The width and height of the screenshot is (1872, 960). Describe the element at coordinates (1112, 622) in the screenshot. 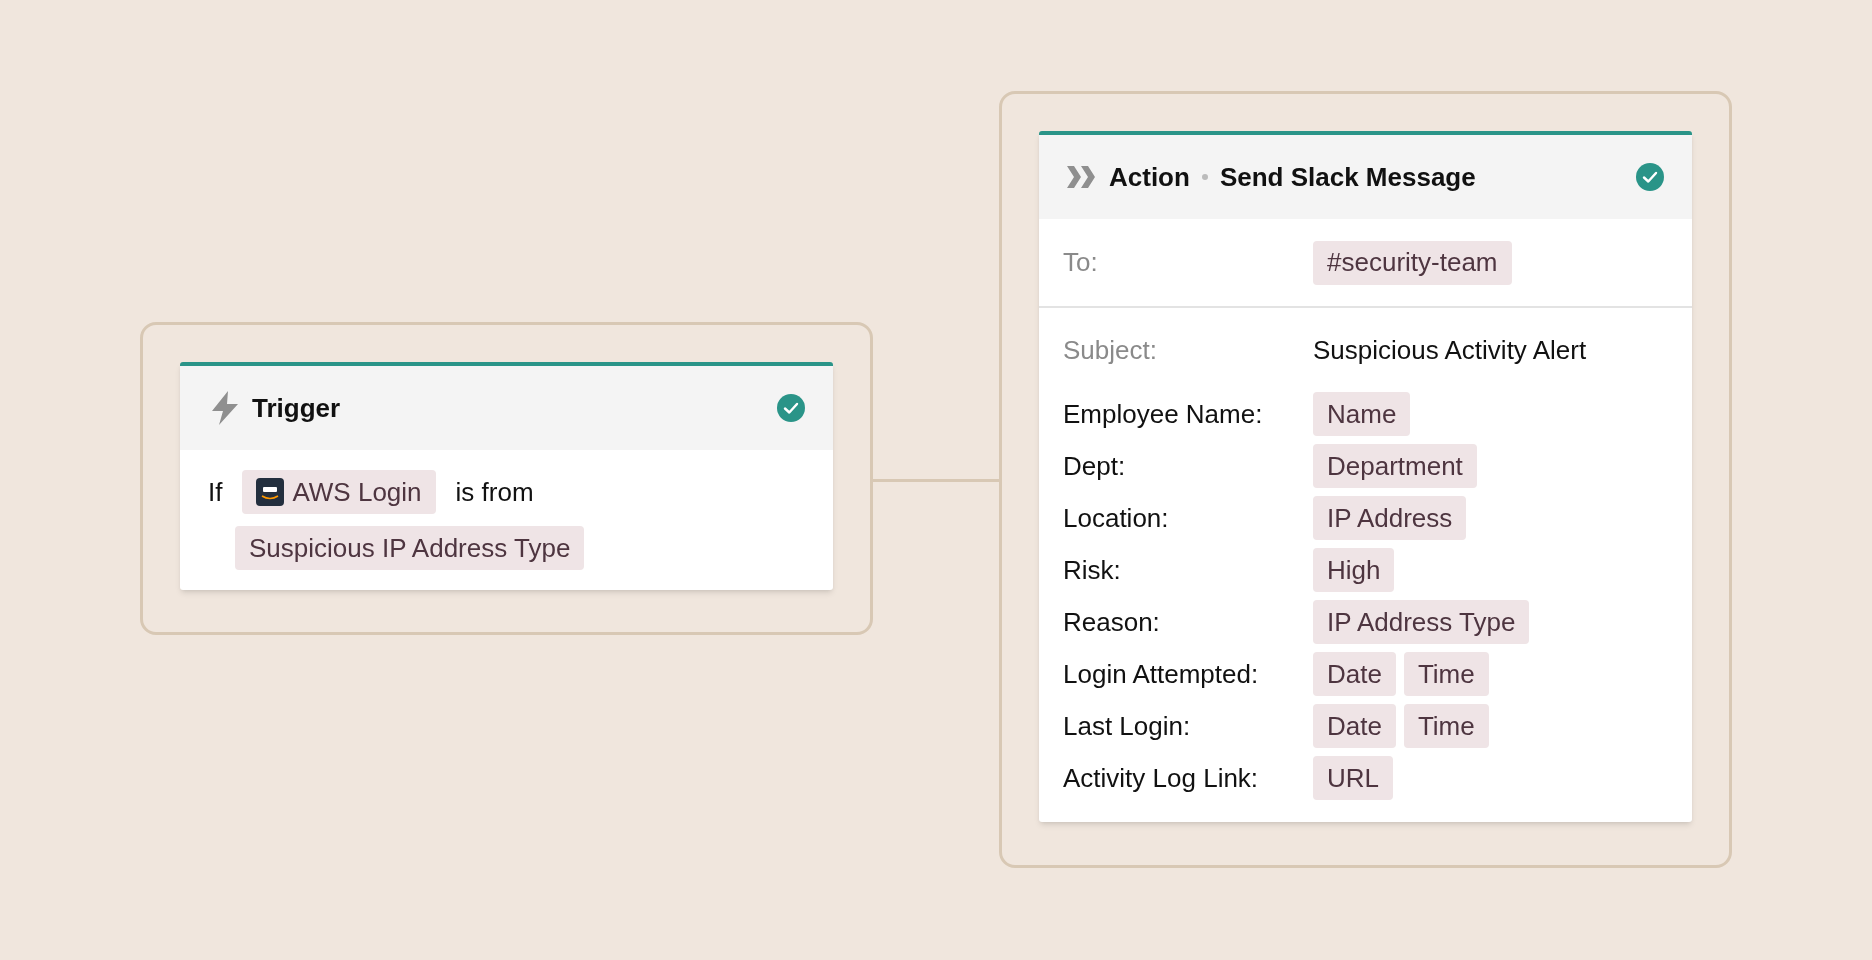

I see `field-label: Reason:` at that location.